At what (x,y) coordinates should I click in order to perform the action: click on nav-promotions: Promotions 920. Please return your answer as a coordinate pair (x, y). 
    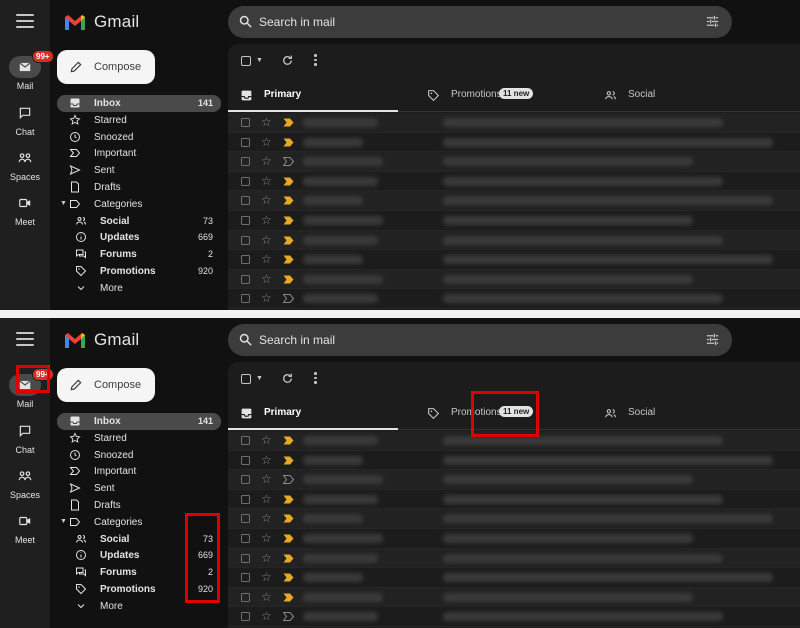
    Looking at the image, I should click on (139, 271).